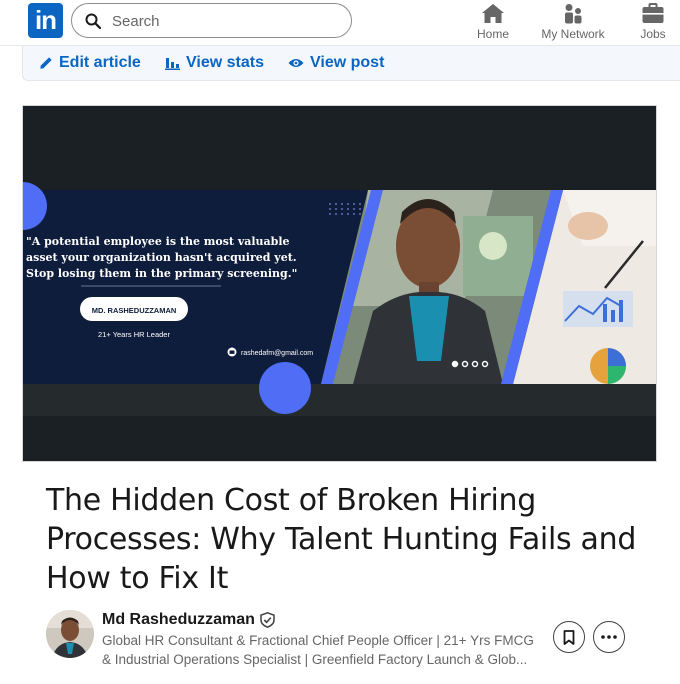 This screenshot has width=680, height=684. I want to click on search-input, so click(222, 21).